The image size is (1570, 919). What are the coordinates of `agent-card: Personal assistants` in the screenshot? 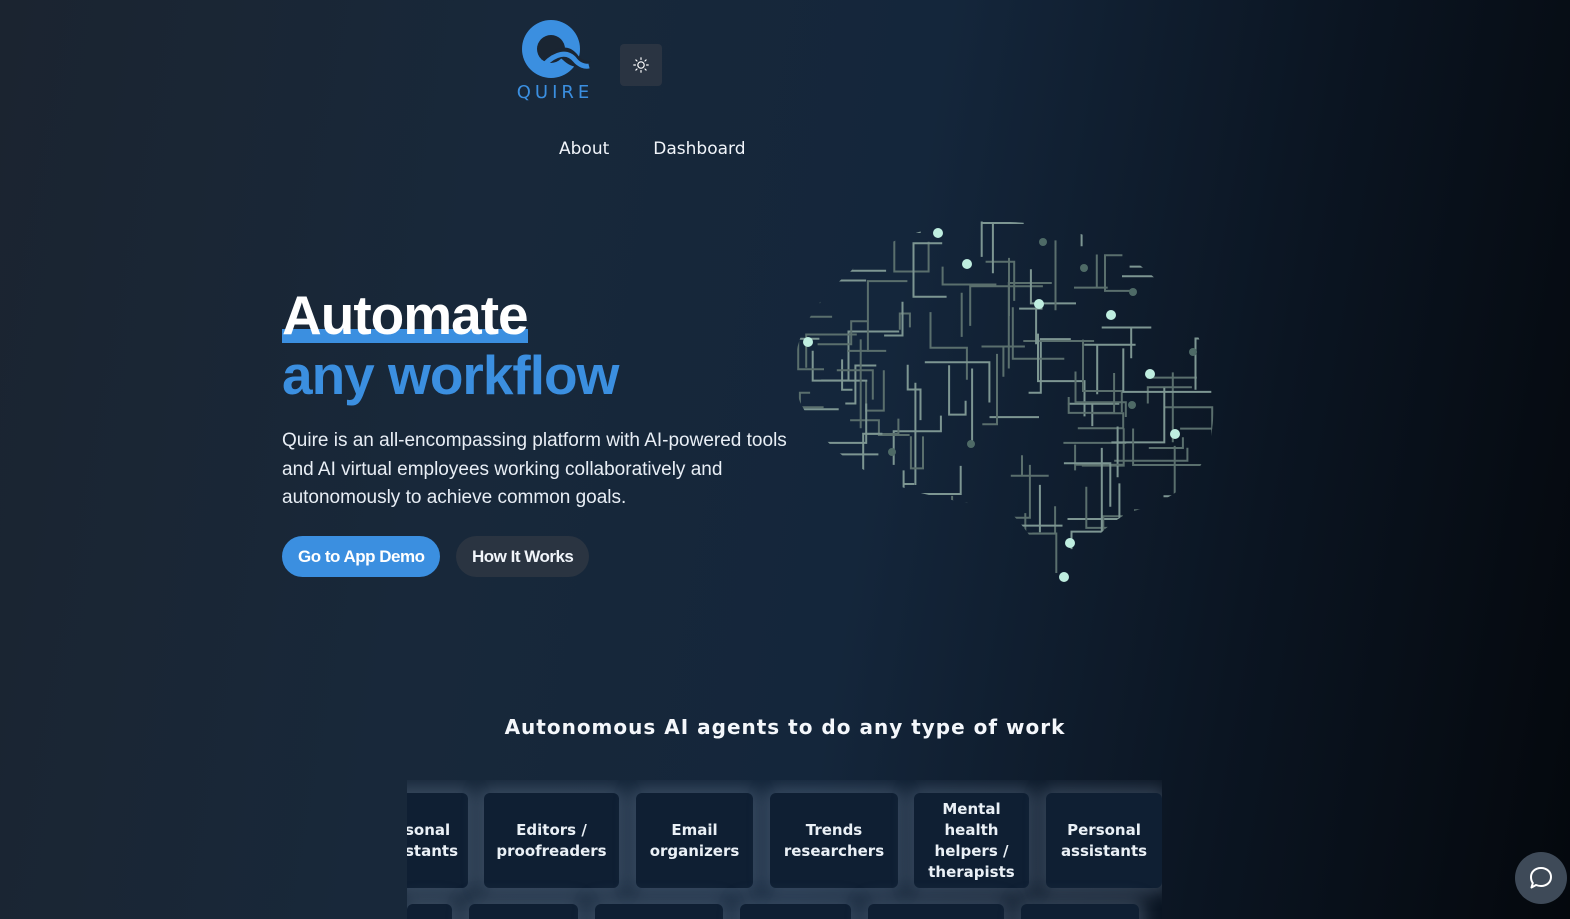 It's located at (1104, 840).